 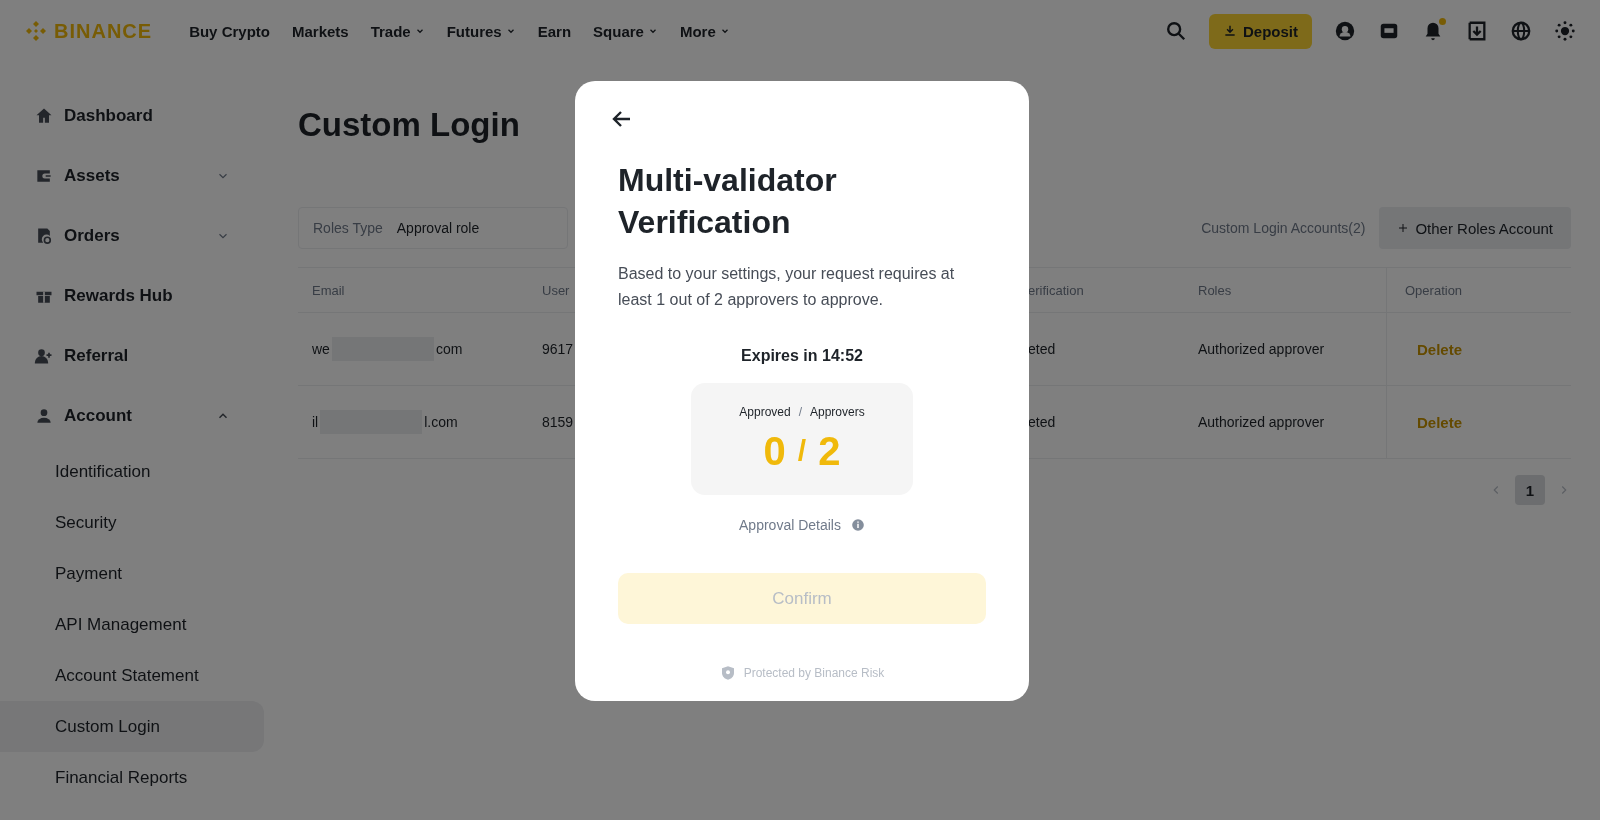 What do you see at coordinates (1260, 31) in the screenshot?
I see `deposit-button: Deposit` at bounding box center [1260, 31].